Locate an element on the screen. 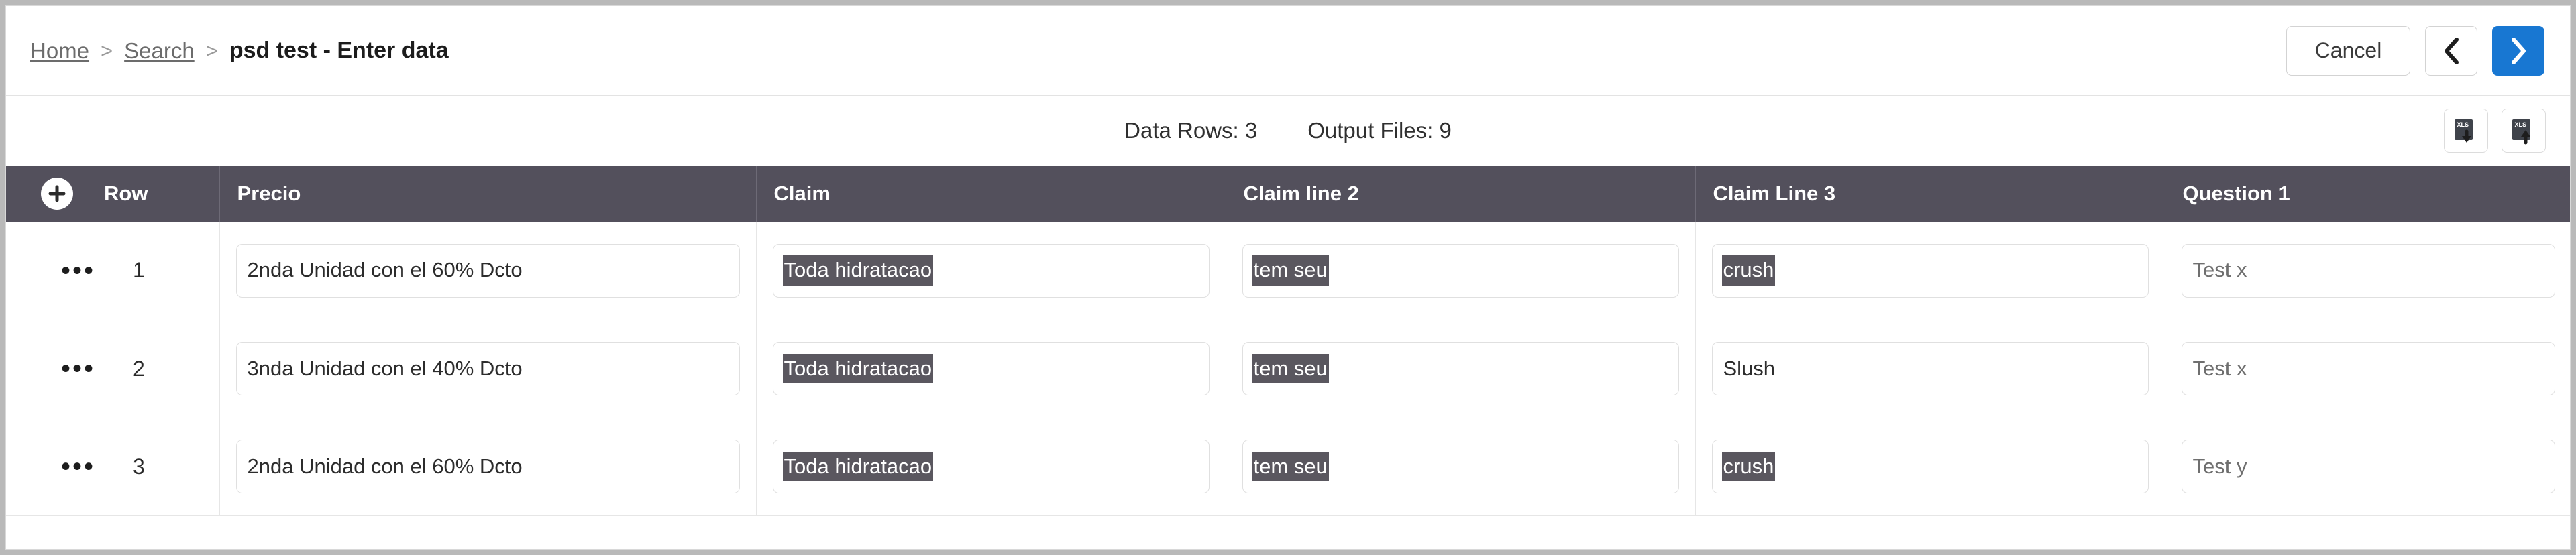  row-handle-cell: ••• 3 is located at coordinates (113, 467).